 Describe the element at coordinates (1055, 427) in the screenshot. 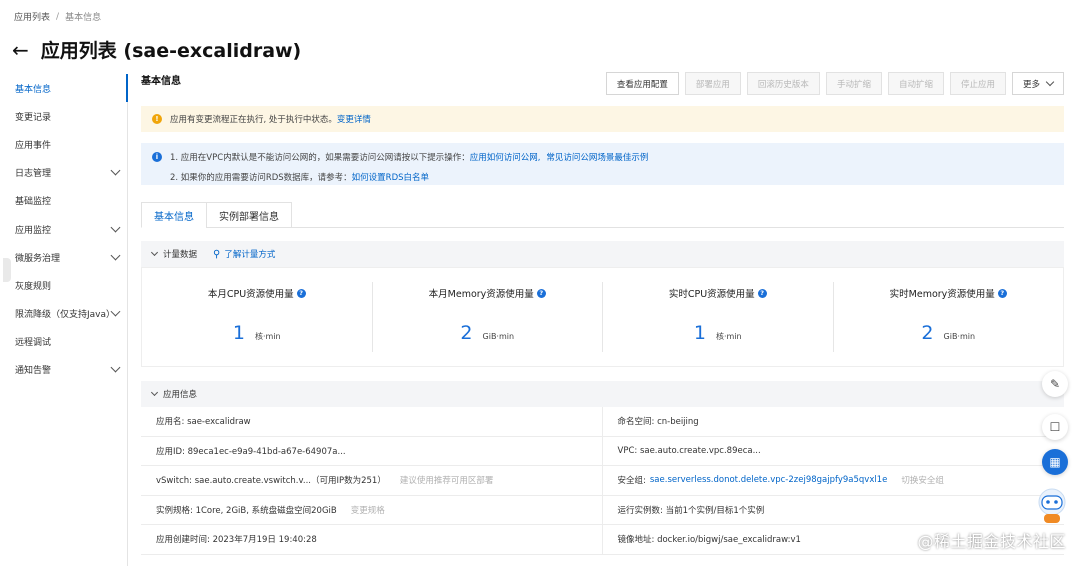

I see `chat-icon: ☐` at that location.